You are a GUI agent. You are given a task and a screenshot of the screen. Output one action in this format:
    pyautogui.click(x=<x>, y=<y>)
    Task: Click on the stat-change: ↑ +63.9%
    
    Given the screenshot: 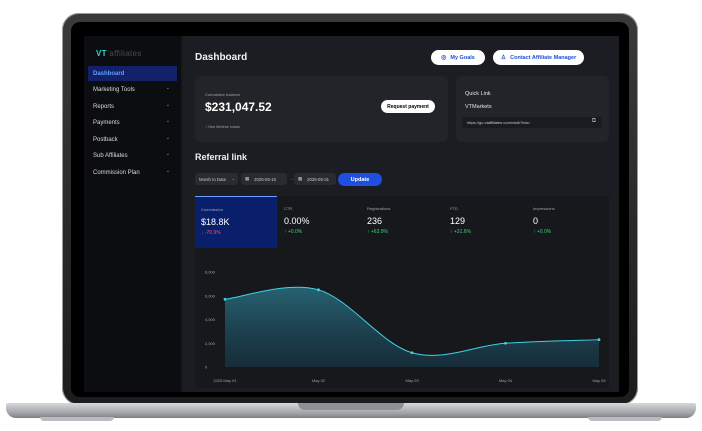 What is the action you would take?
    pyautogui.click(x=377, y=232)
    